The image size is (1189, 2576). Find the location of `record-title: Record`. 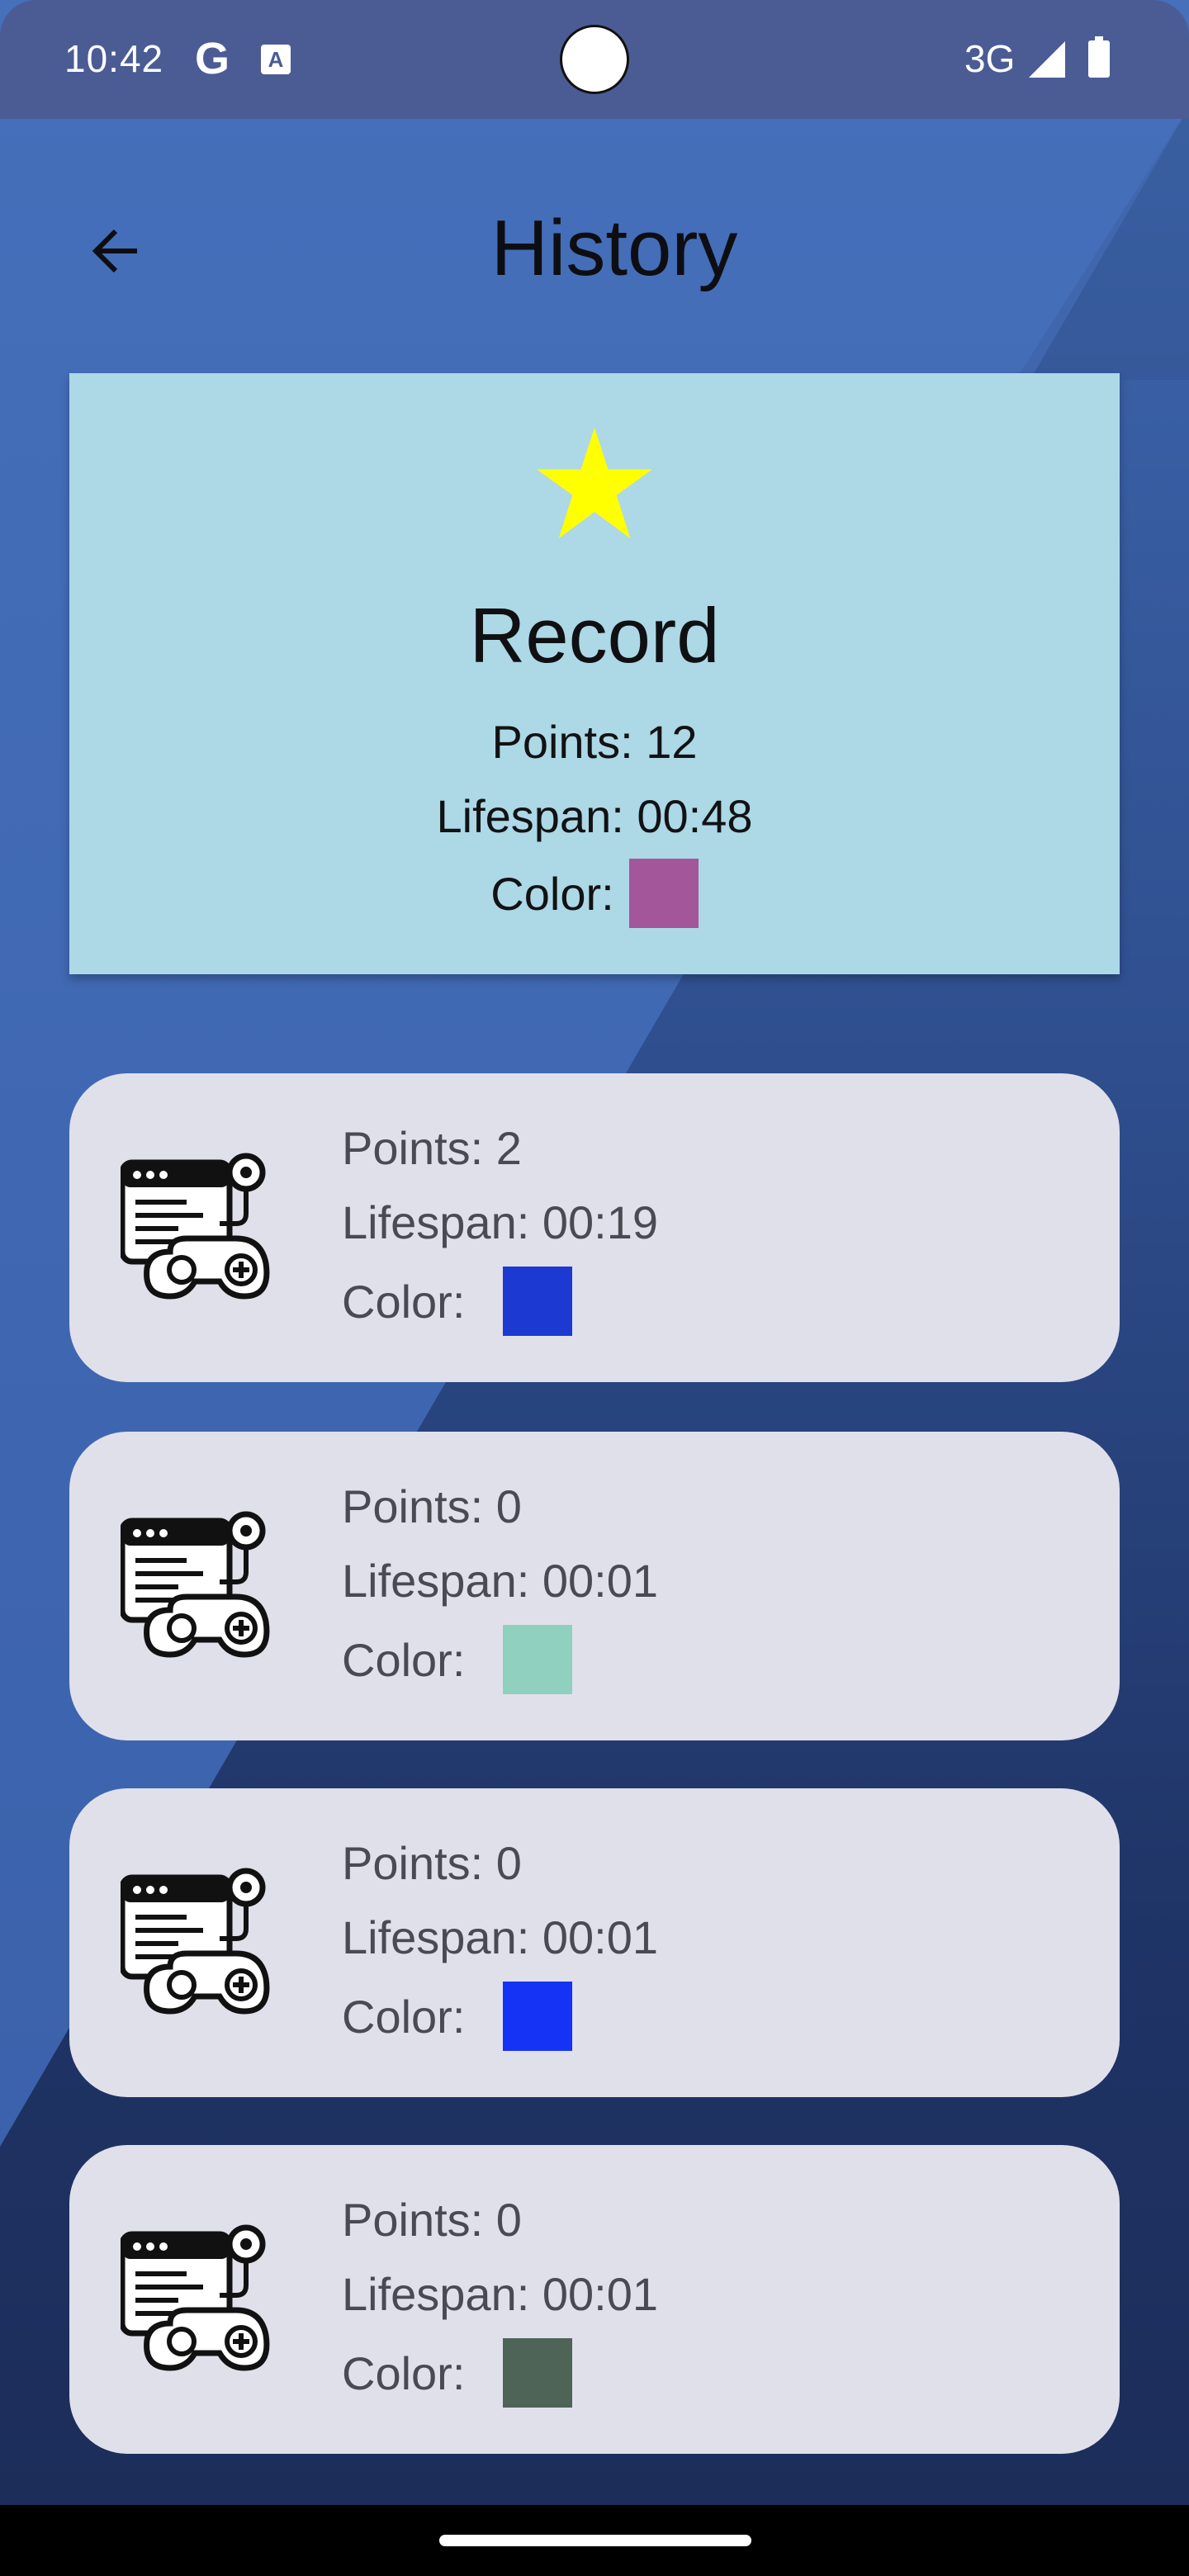

record-title: Record is located at coordinates (594, 635).